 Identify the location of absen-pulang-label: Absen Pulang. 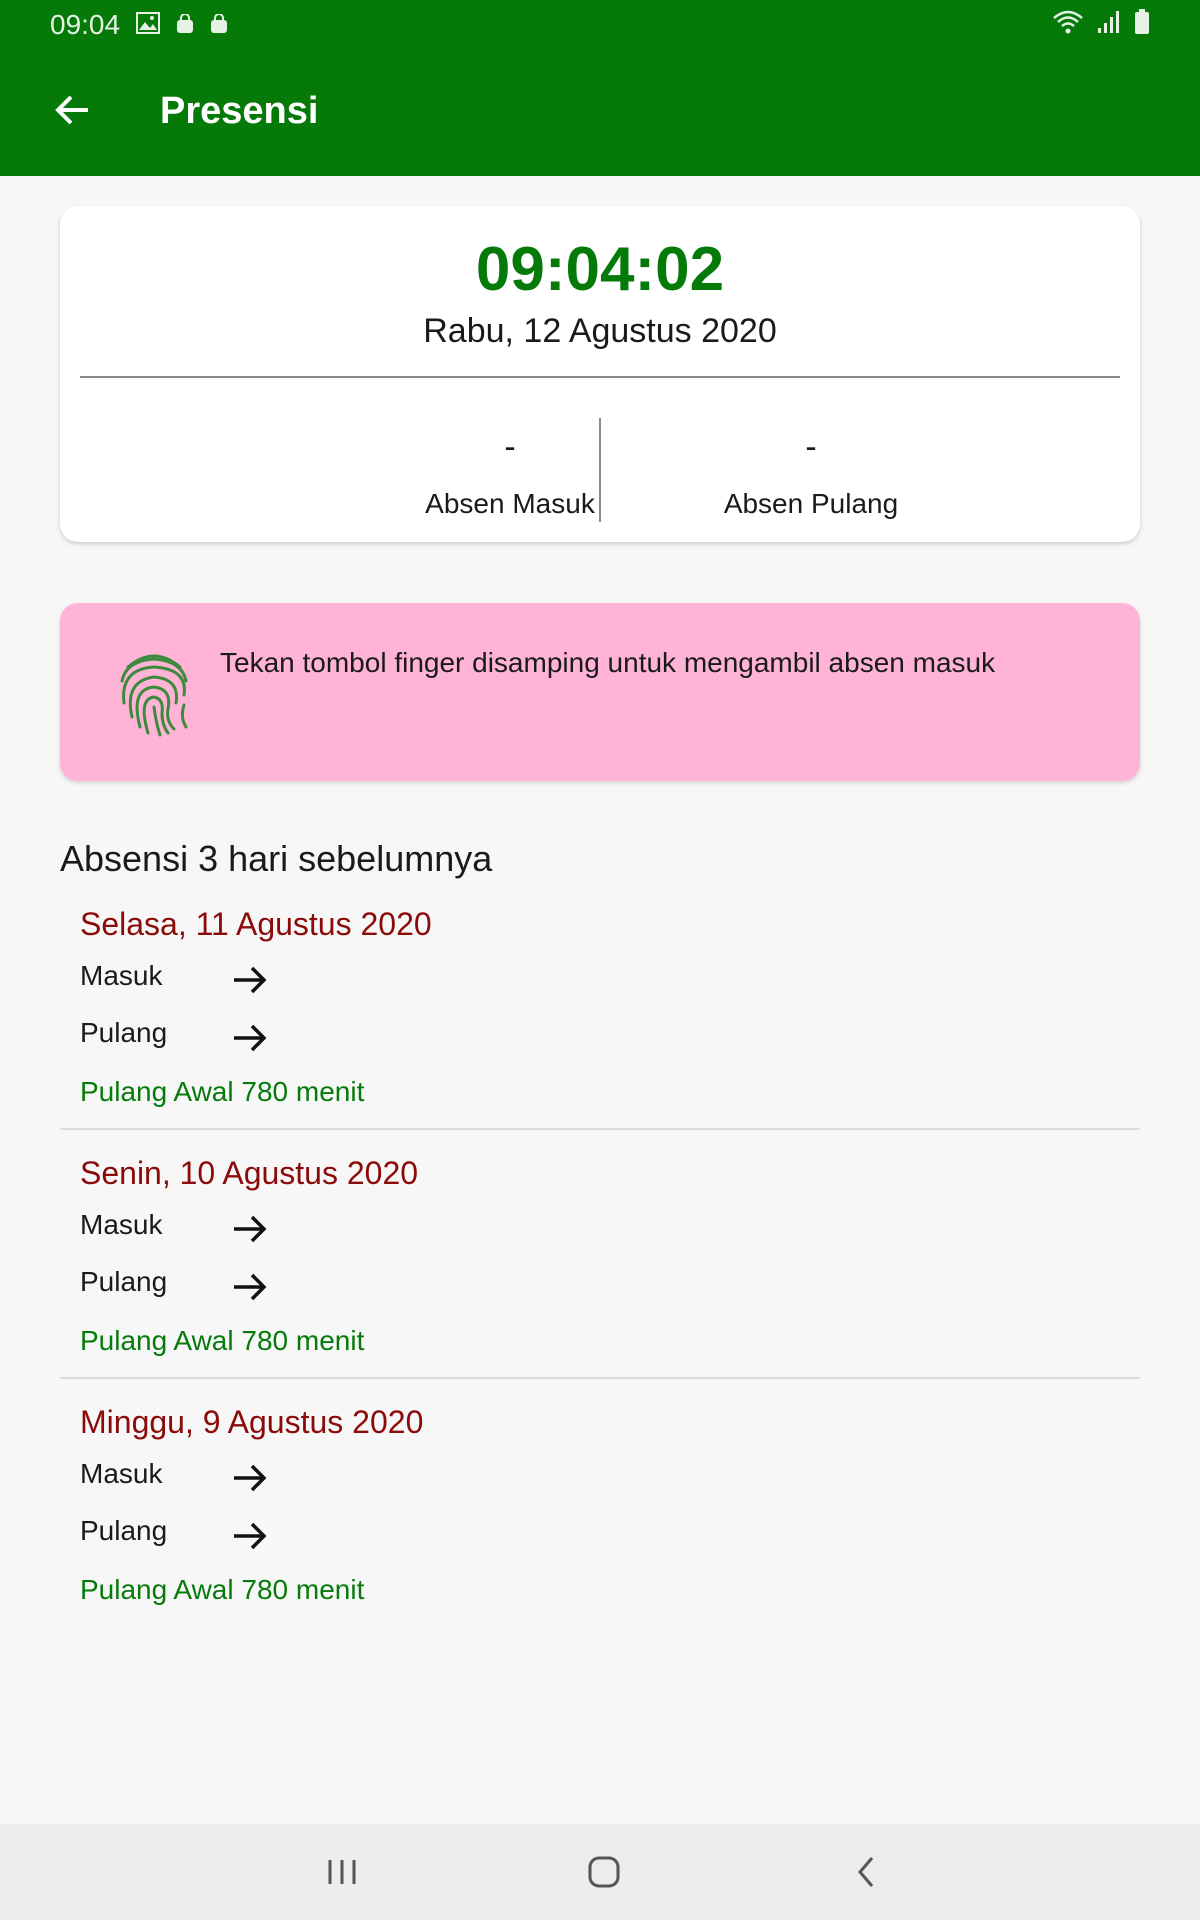
(811, 503).